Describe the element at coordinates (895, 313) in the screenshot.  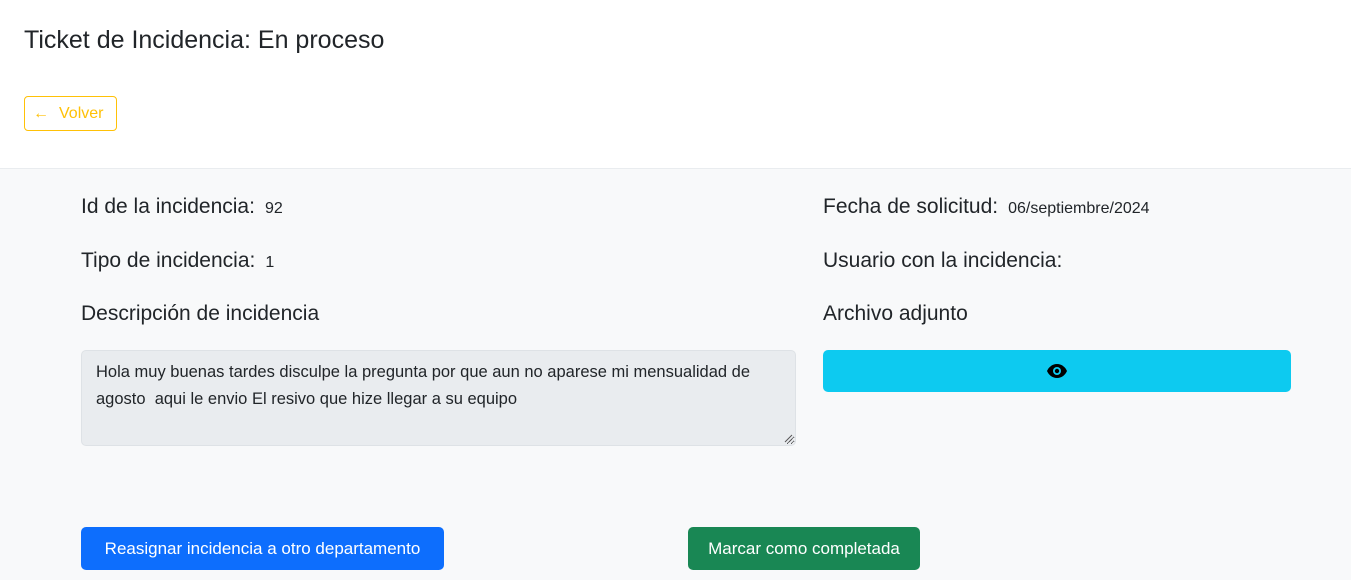
I see `attachment-label: Archivo adjunto` at that location.